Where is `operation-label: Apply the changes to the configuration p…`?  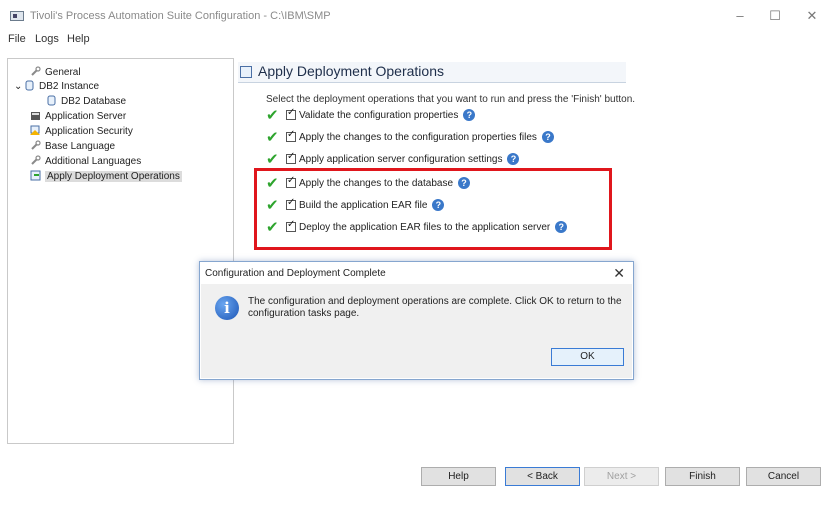 operation-label: Apply the changes to the configuration p… is located at coordinates (418, 137).